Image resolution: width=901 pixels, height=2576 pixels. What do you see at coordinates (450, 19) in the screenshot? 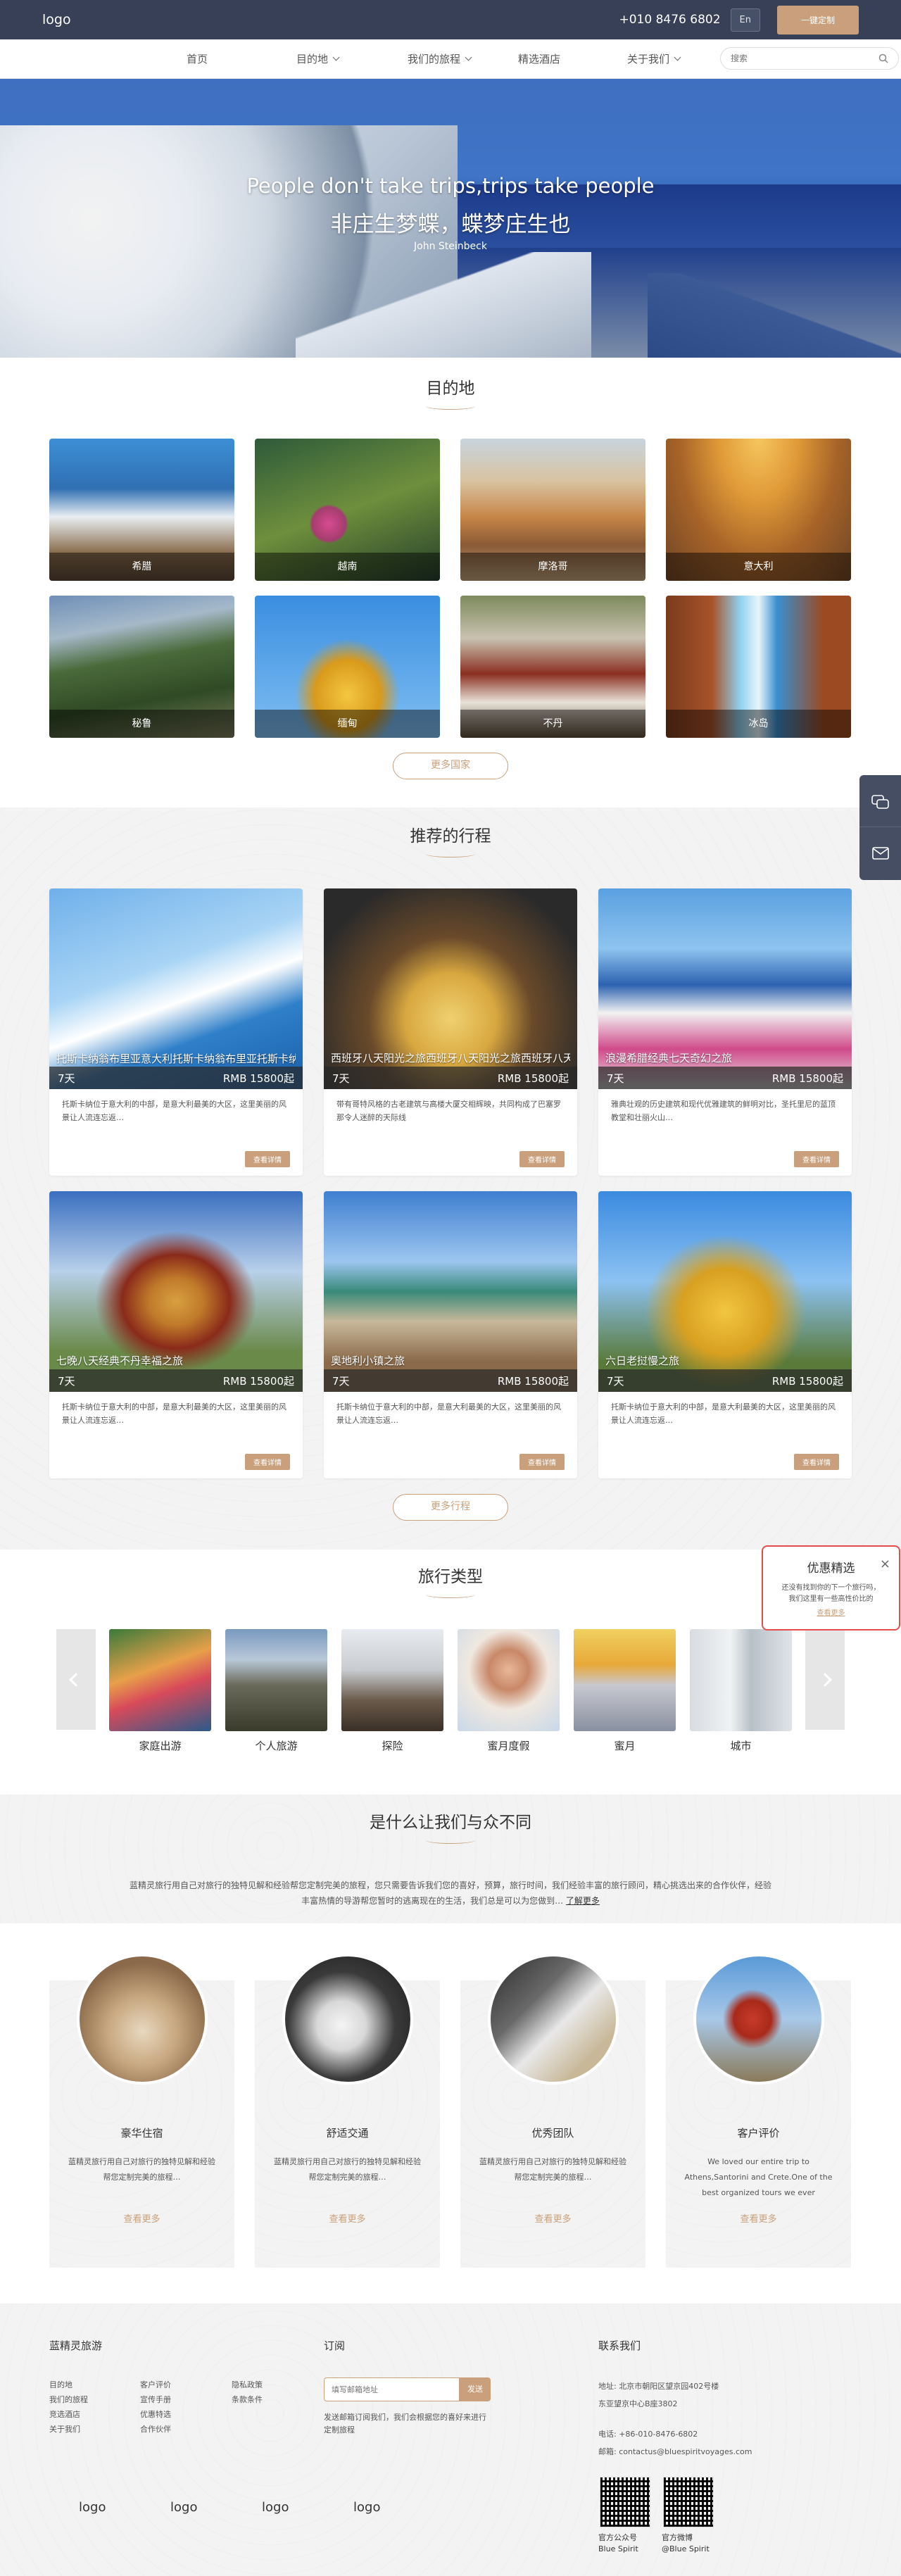
I see `top-bar: logo +010 8476 6802 En 一键定制` at bounding box center [450, 19].